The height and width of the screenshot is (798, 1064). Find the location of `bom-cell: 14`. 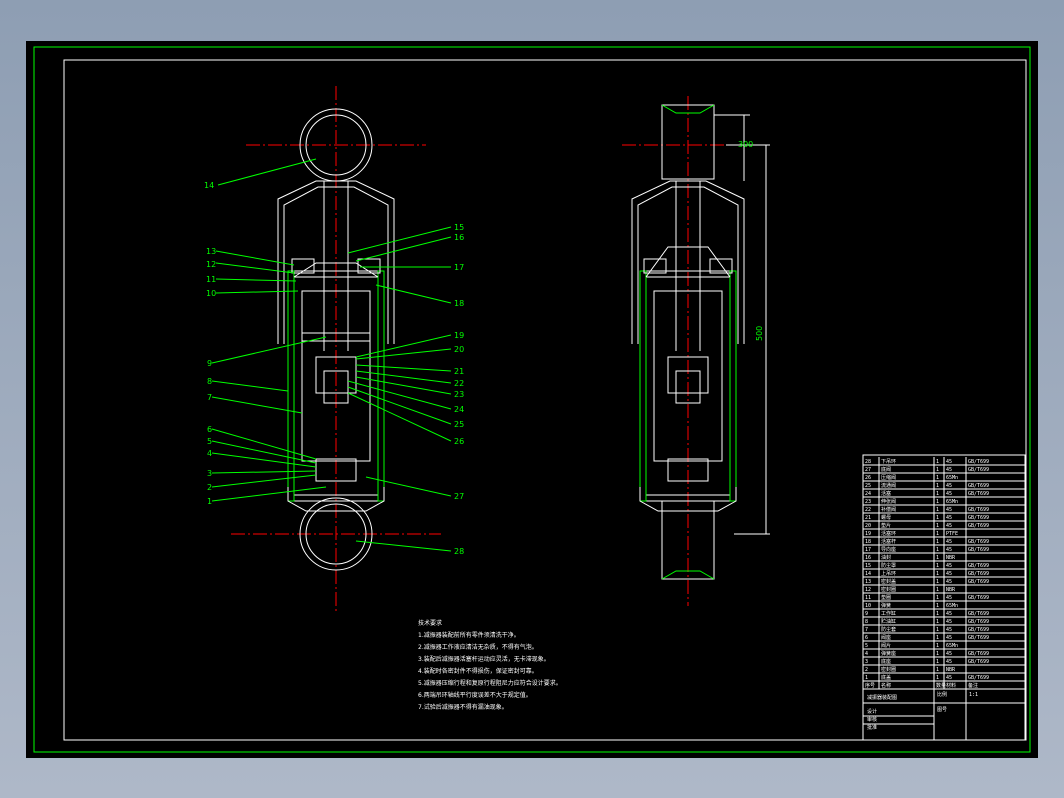

bom-cell: 14 is located at coordinates (868, 574).